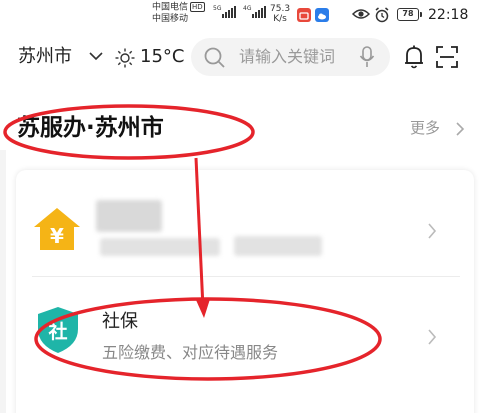 The image size is (488, 413). I want to click on annotation-ellipse-title, so click(129, 132).